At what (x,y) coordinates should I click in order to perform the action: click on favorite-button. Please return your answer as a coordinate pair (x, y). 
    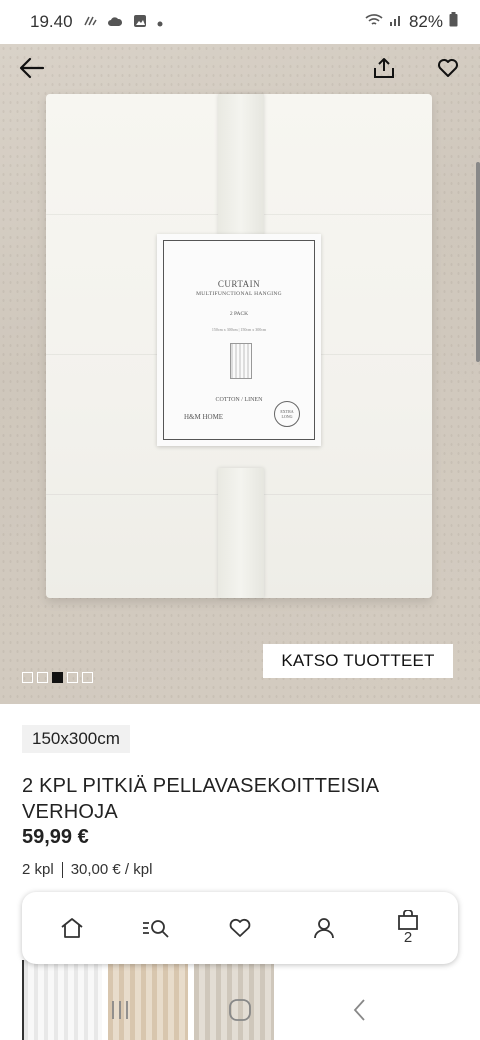
    Looking at the image, I should click on (448, 68).